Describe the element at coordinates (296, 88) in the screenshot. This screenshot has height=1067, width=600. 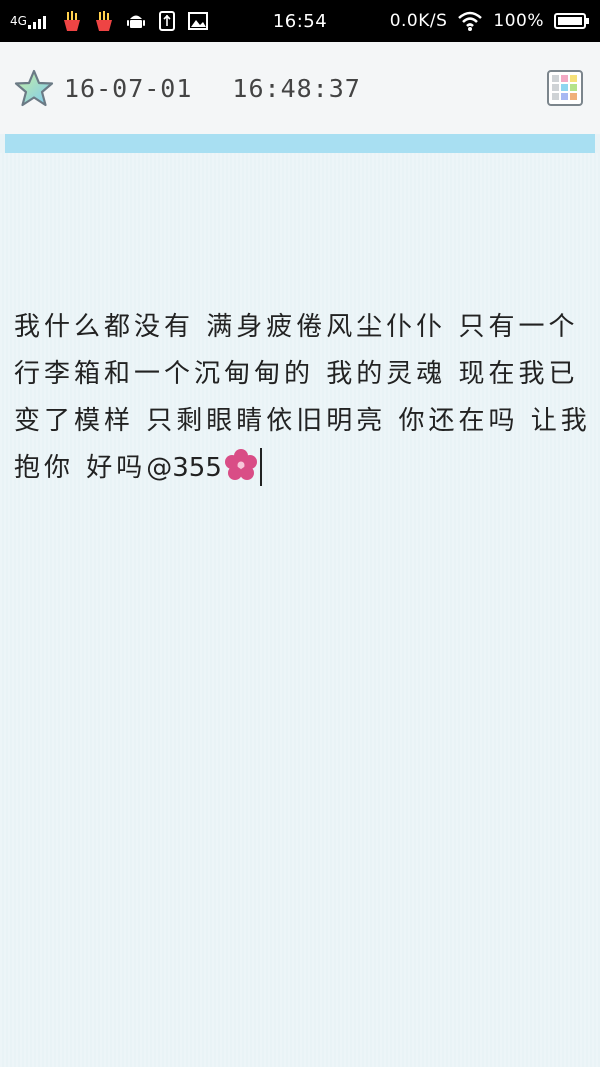
I see `note-time: 16:48:37` at that location.